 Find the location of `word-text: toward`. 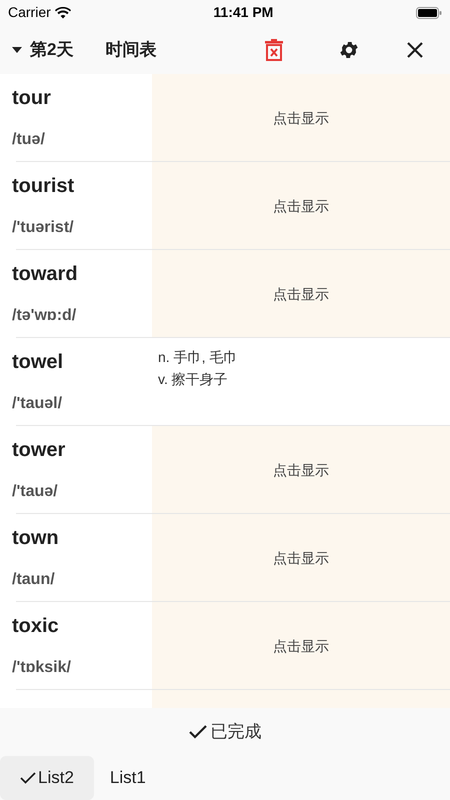

word-text: toward is located at coordinates (45, 274).